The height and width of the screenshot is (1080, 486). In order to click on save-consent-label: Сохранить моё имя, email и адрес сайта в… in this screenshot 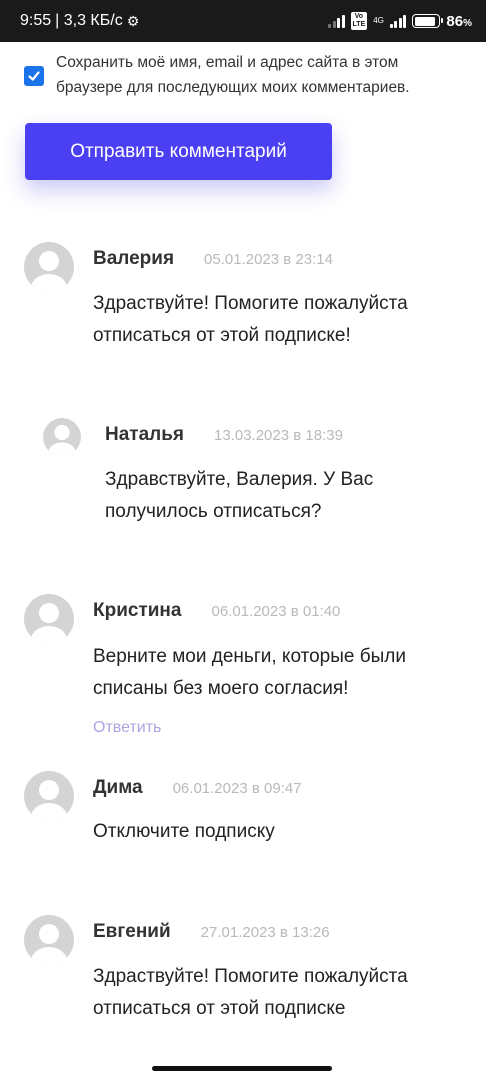, I will do `click(233, 75)`.